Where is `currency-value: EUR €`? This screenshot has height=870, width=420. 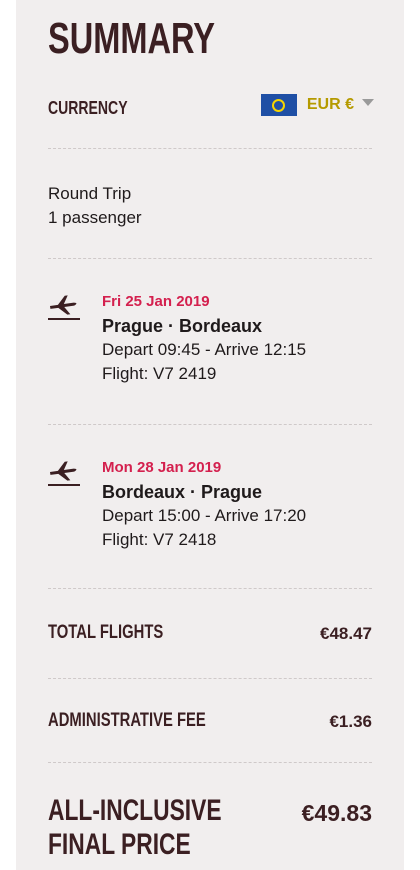 currency-value: EUR € is located at coordinates (330, 104).